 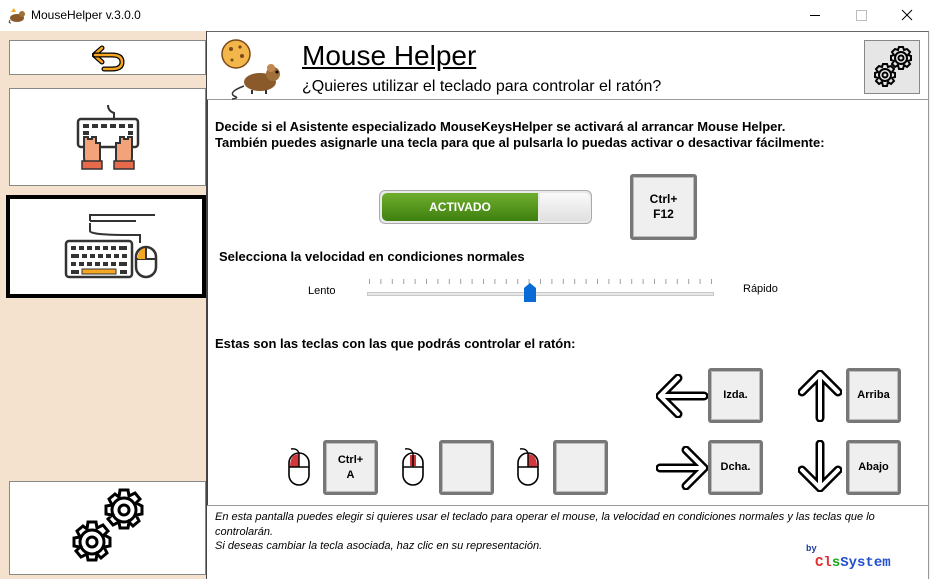 What do you see at coordinates (111, 246) in the screenshot?
I see `keyboard-mouse-icon` at bounding box center [111, 246].